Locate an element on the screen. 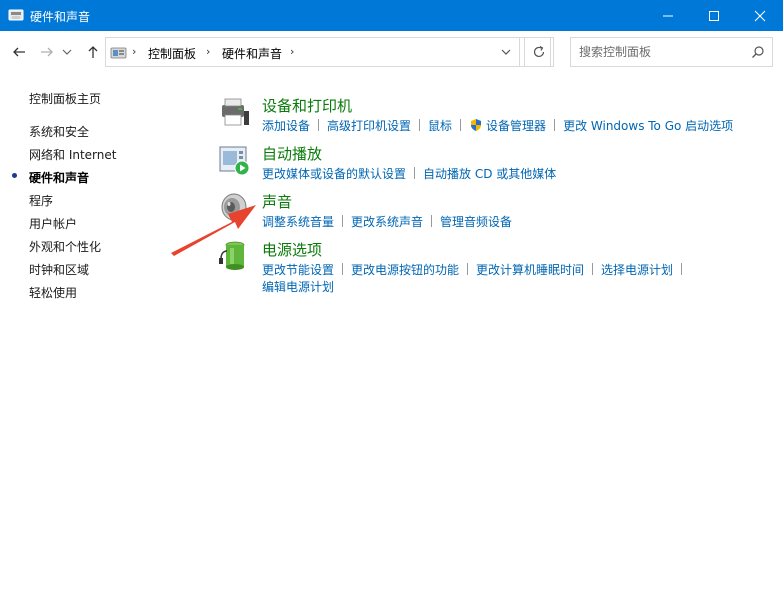  autoplay-cd-link: 自动播放 CD 或其他媒体 is located at coordinates (489, 174).